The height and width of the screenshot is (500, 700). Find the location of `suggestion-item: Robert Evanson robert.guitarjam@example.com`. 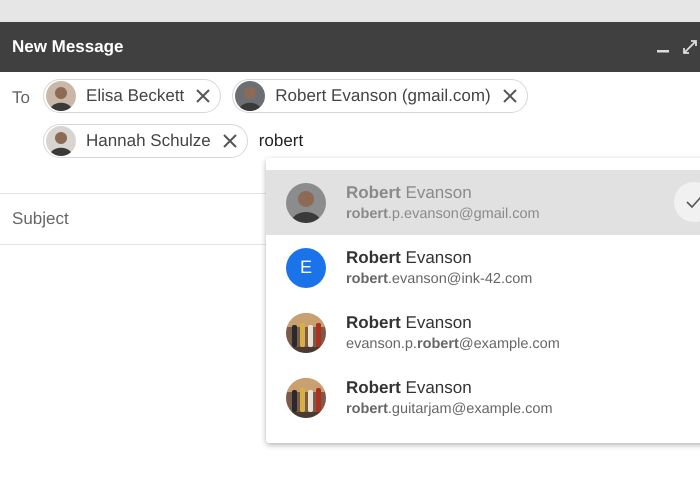

suggestion-item: Robert Evanson robert.guitarjam@example.com is located at coordinates (483, 397).